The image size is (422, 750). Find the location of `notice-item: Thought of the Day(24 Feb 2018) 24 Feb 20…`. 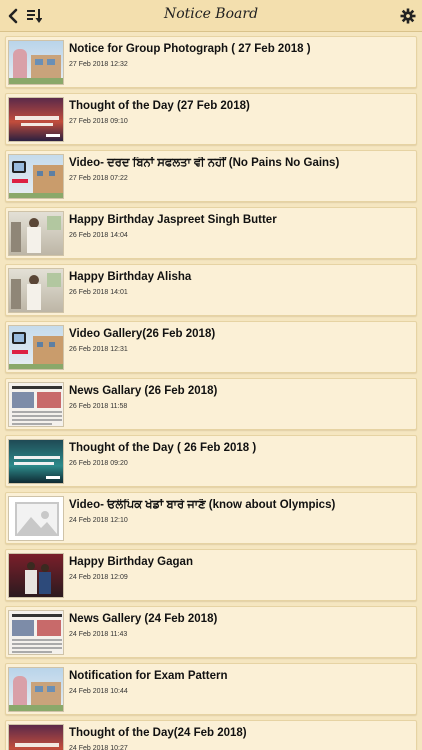

notice-item: Thought of the Day(24 Feb 2018) 24 Feb 20… is located at coordinates (211, 735).